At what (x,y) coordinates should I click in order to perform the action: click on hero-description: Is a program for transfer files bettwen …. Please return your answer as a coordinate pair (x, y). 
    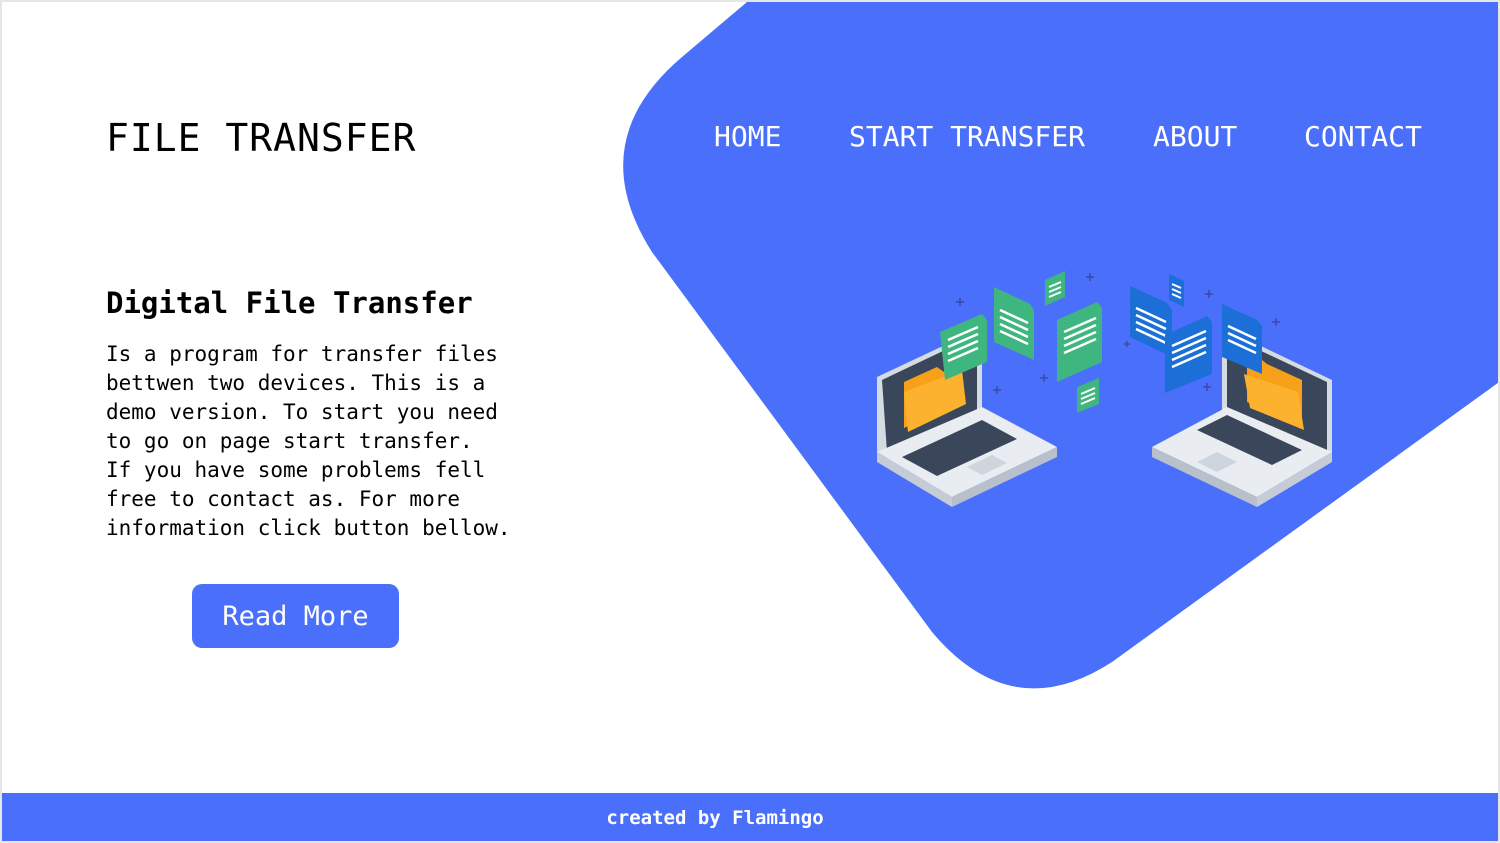
    Looking at the image, I should click on (308, 441).